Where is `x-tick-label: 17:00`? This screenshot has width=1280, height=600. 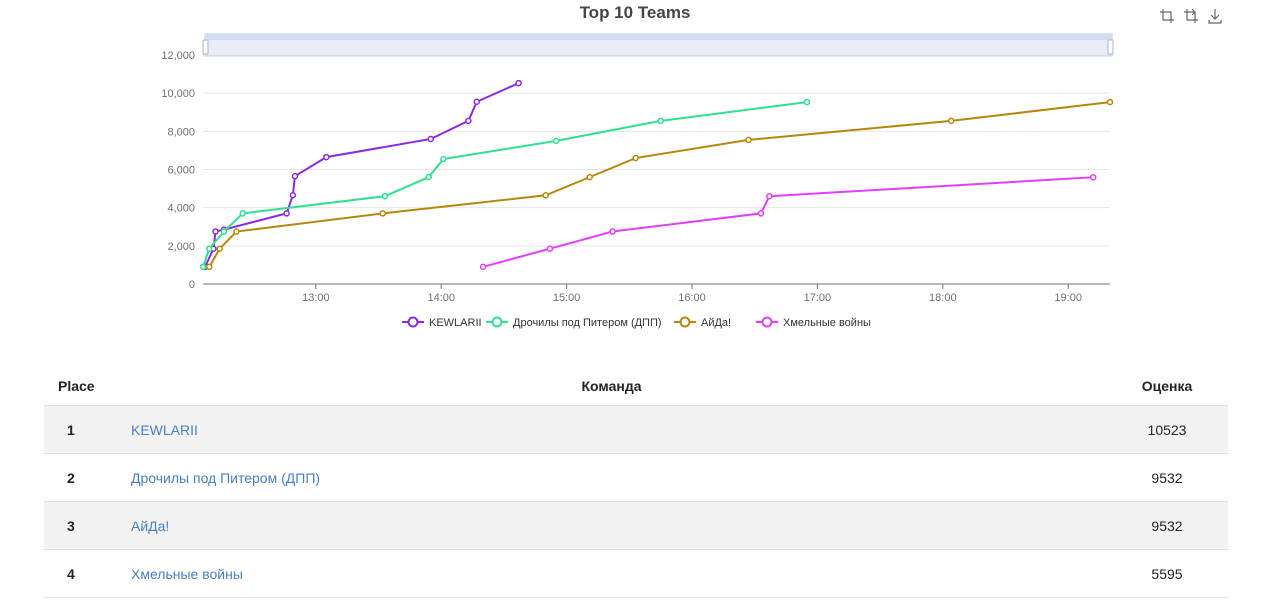 x-tick-label: 17:00 is located at coordinates (818, 298).